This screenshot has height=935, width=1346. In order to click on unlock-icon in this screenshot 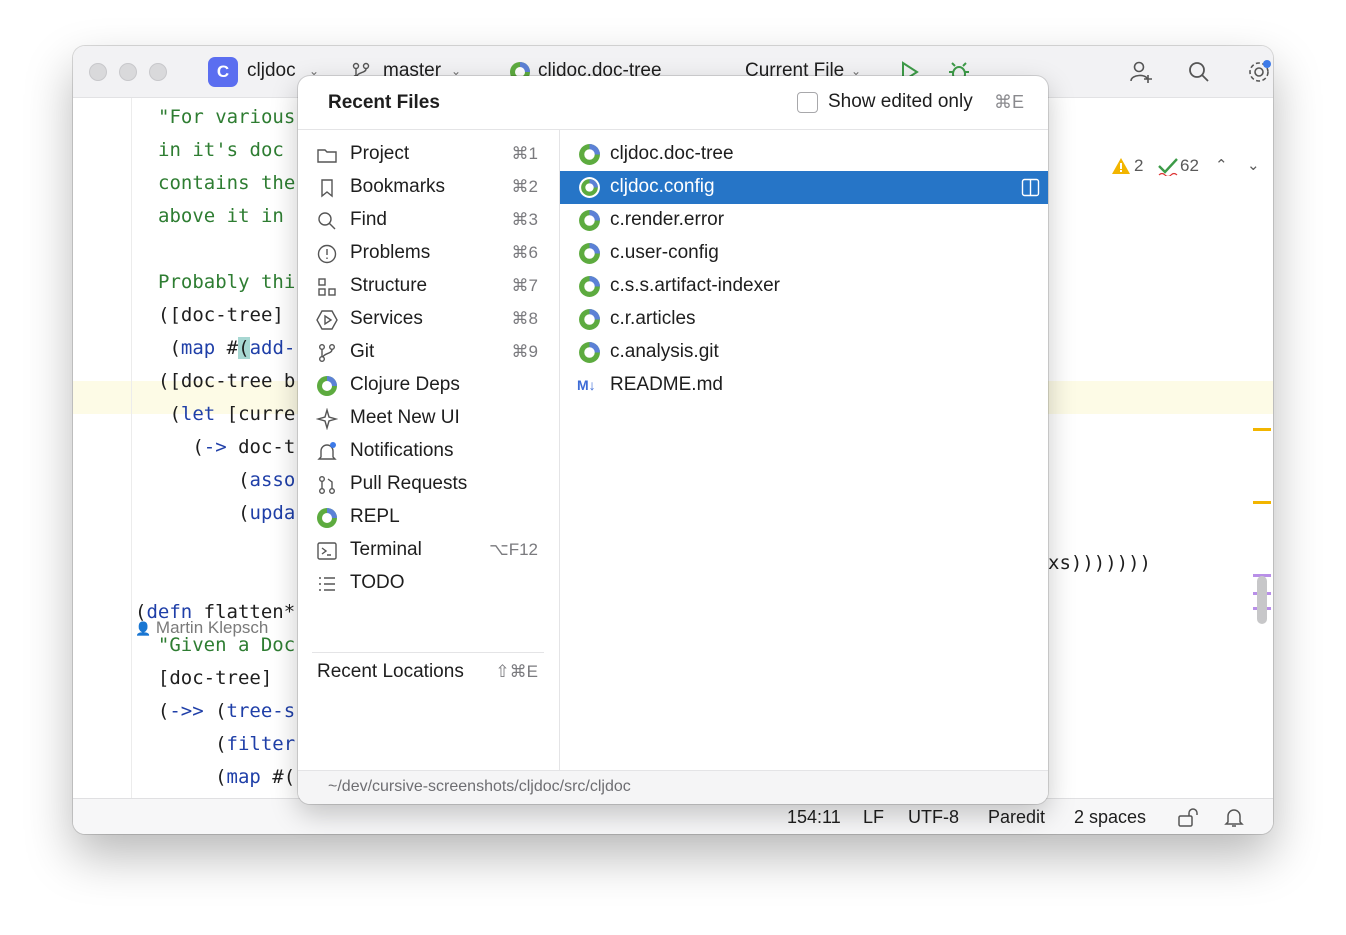, I will do `click(1188, 817)`.